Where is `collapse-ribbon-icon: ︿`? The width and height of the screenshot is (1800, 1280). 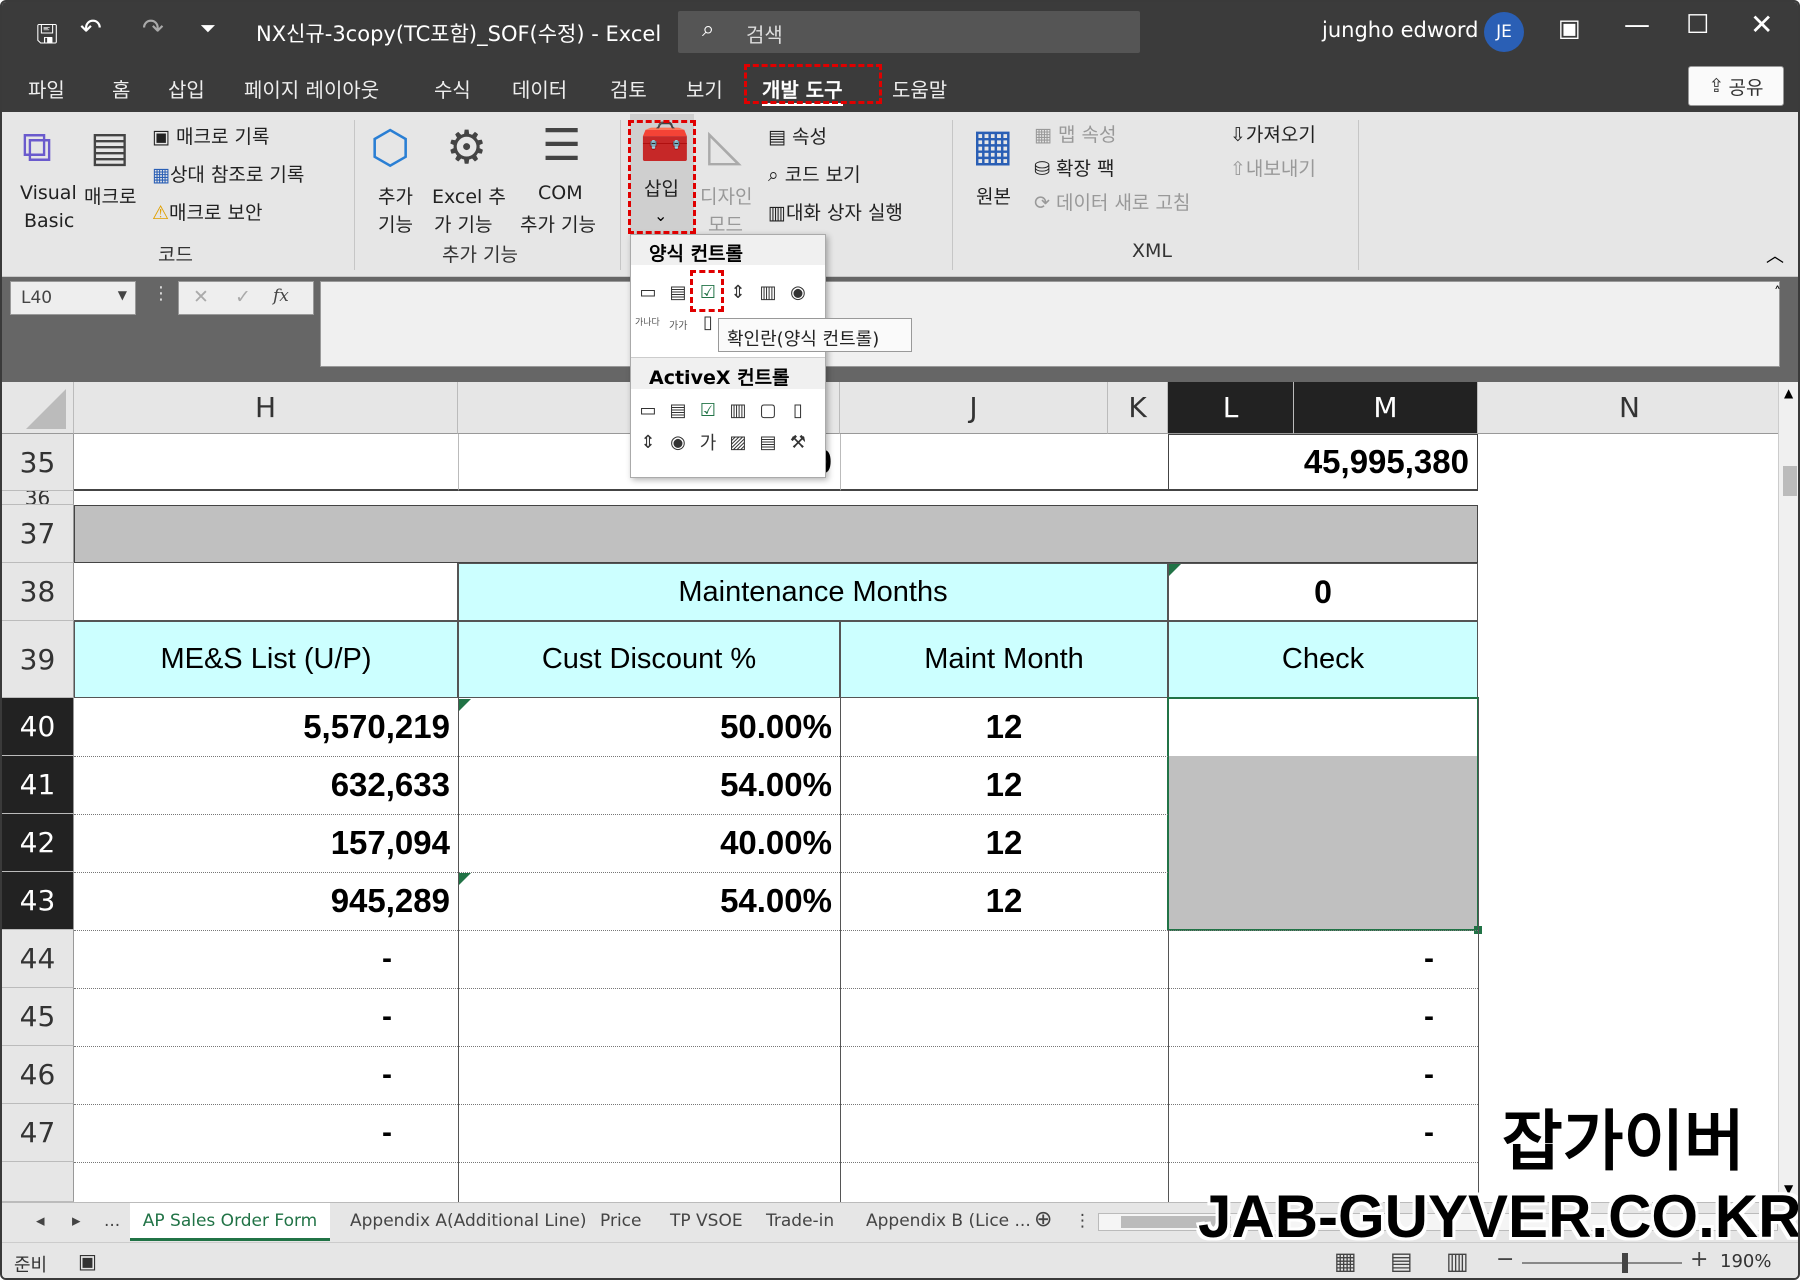
collapse-ribbon-icon: ︿ is located at coordinates (1775, 255).